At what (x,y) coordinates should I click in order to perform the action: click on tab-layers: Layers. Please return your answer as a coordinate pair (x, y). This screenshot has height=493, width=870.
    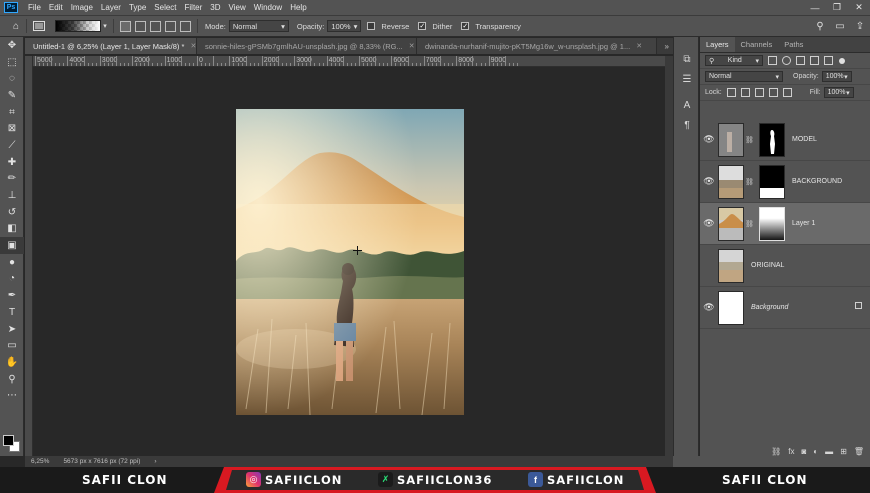
    Looking at the image, I should click on (717, 44).